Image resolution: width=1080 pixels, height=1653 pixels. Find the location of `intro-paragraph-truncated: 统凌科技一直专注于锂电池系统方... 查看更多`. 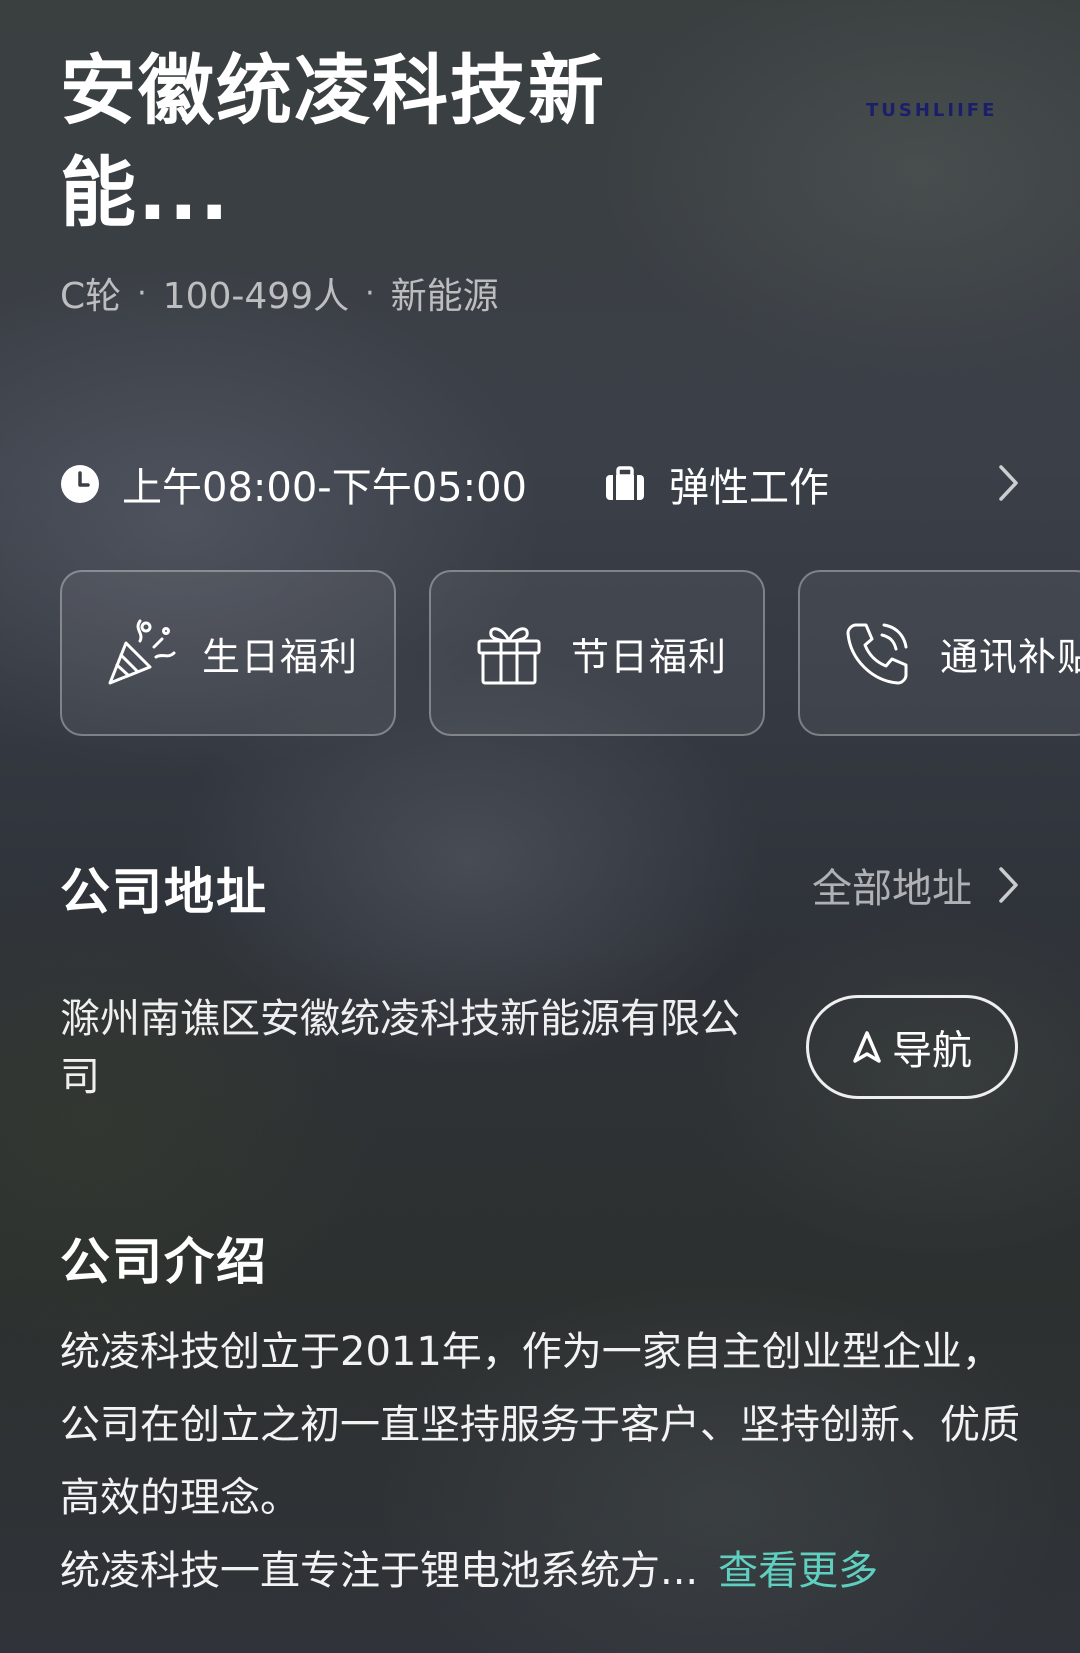

intro-paragraph-truncated: 统凌科技一直专注于锂电池系统方... 查看更多 is located at coordinates (545, 1571).